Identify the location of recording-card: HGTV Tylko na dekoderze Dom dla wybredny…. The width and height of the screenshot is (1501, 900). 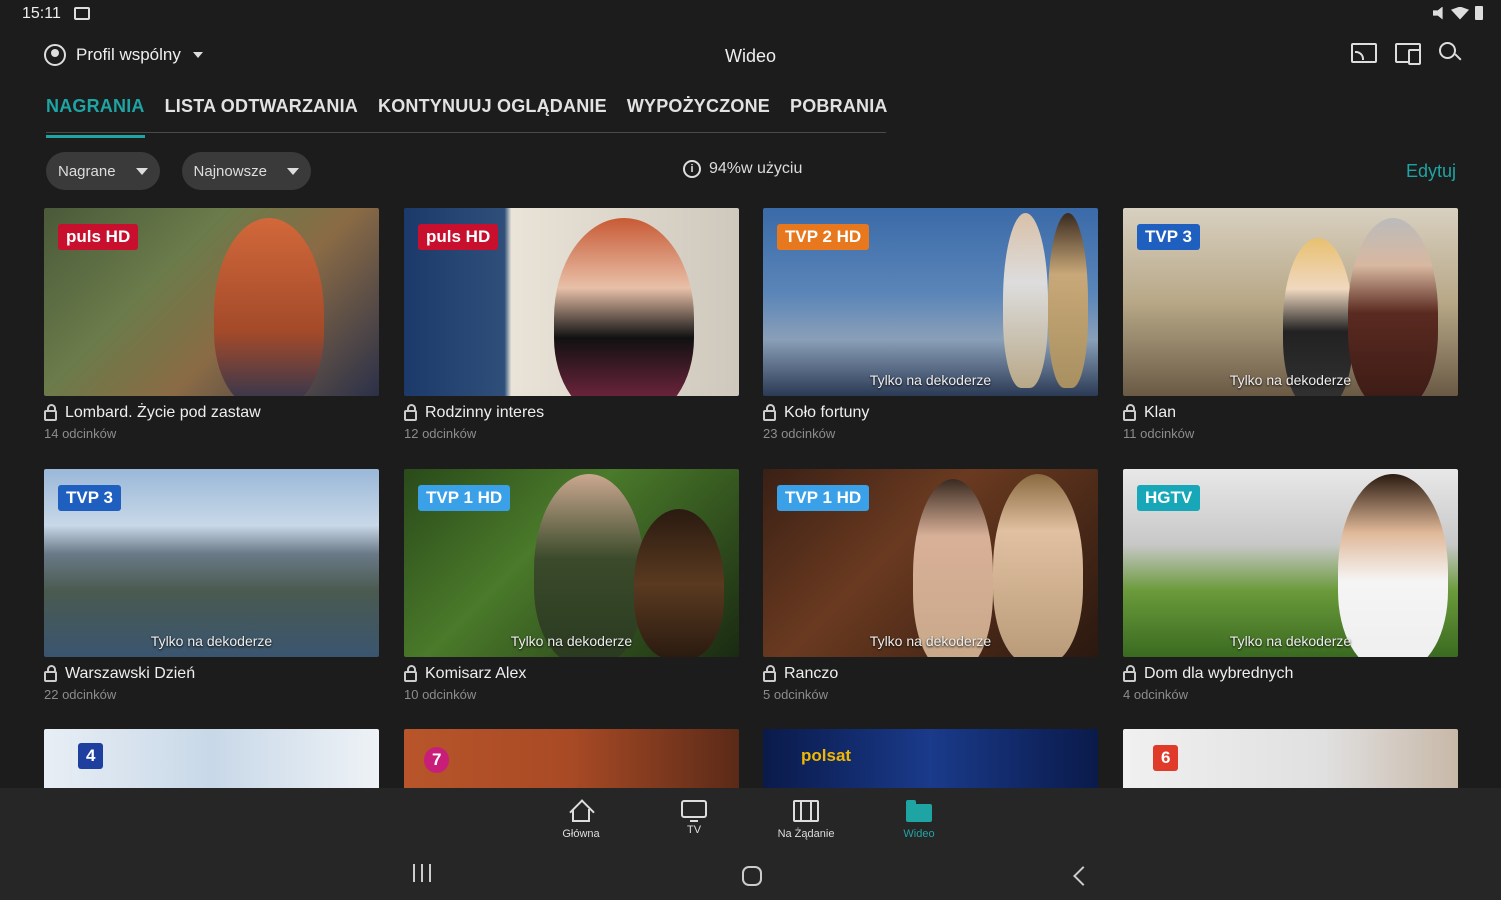
(1290, 585).